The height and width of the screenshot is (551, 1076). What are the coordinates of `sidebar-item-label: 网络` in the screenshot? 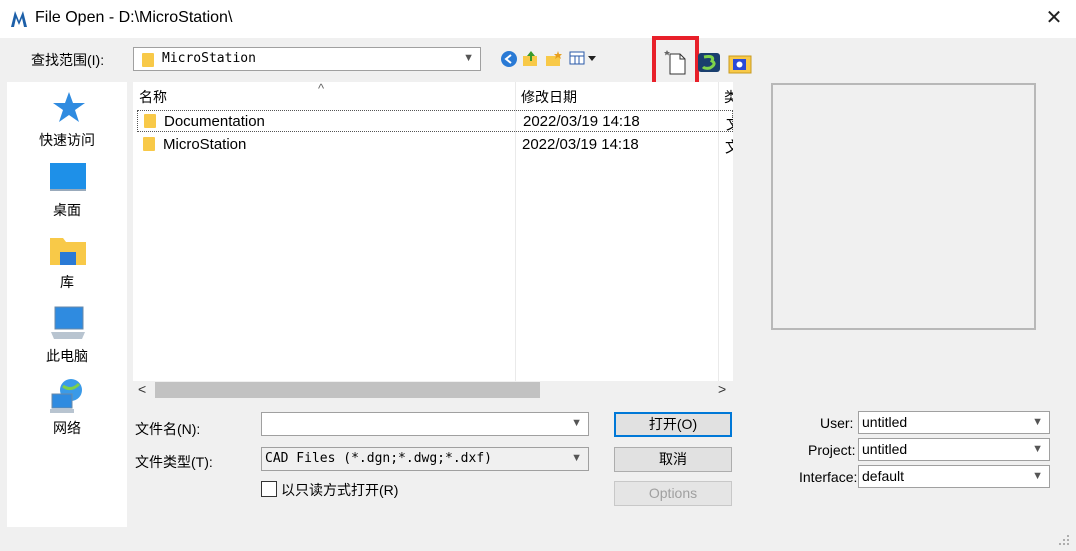 It's located at (67, 428).